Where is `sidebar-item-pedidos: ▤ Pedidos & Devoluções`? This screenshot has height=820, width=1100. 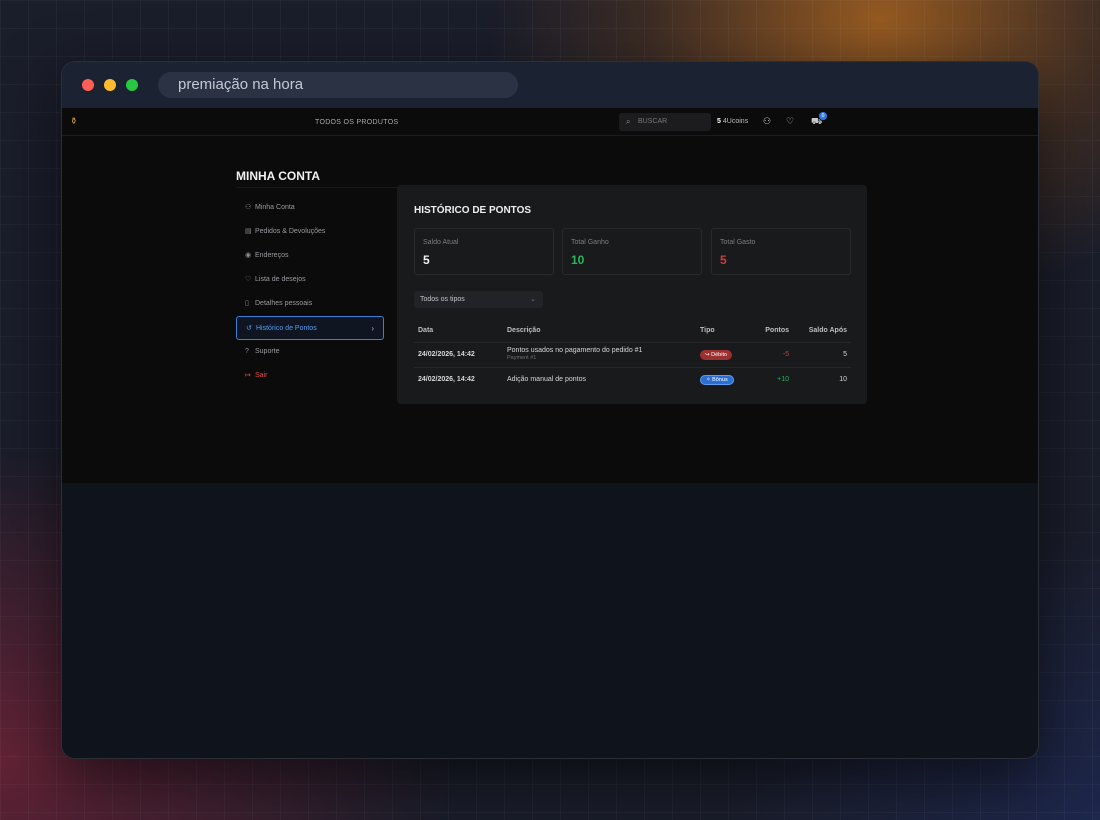
sidebar-item-pedidos: ▤ Pedidos & Devoluções is located at coordinates (310, 232).